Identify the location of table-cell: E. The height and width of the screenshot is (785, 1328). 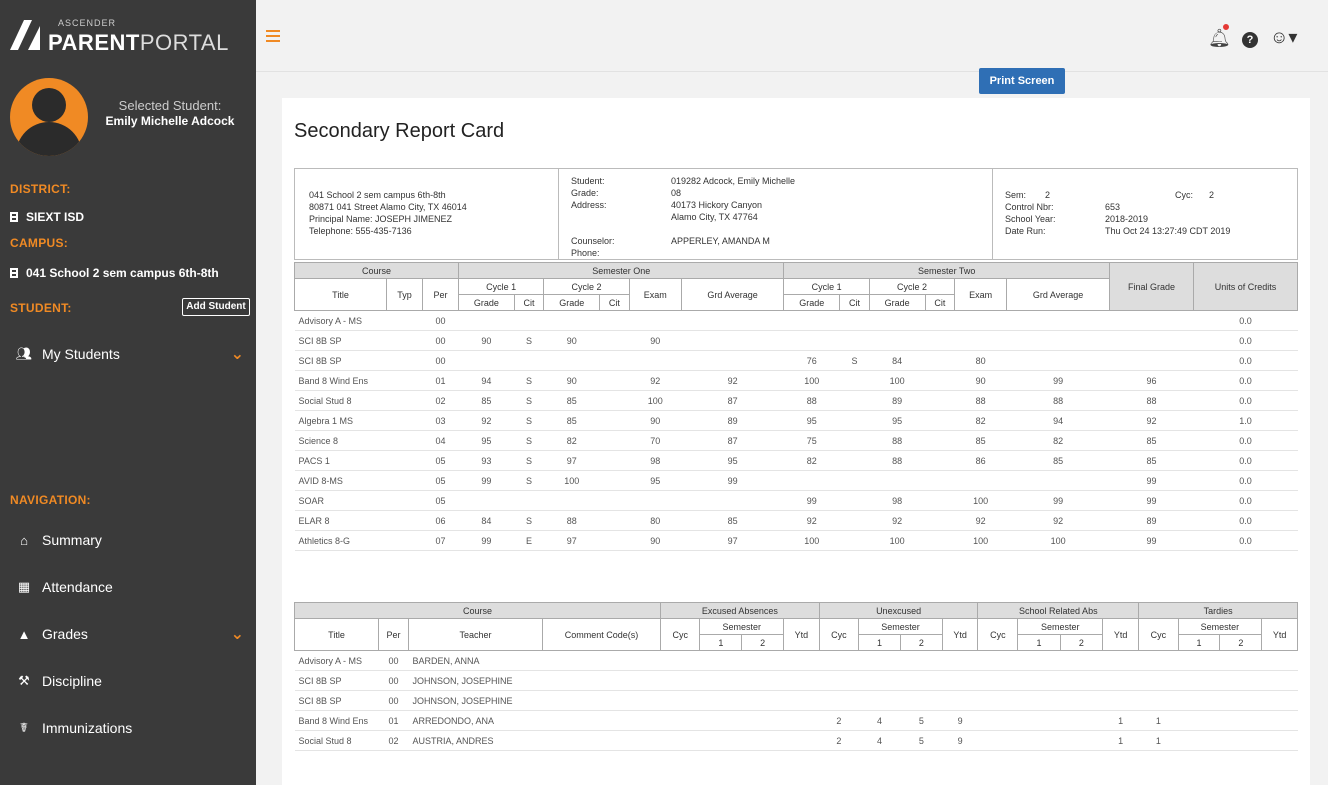
(529, 540).